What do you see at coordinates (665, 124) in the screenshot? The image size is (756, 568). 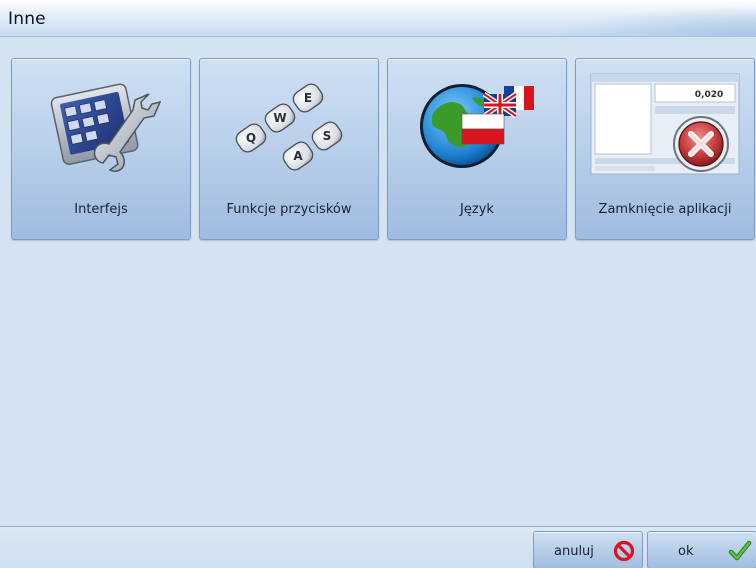 I see `close-application-icon: 0,020` at bounding box center [665, 124].